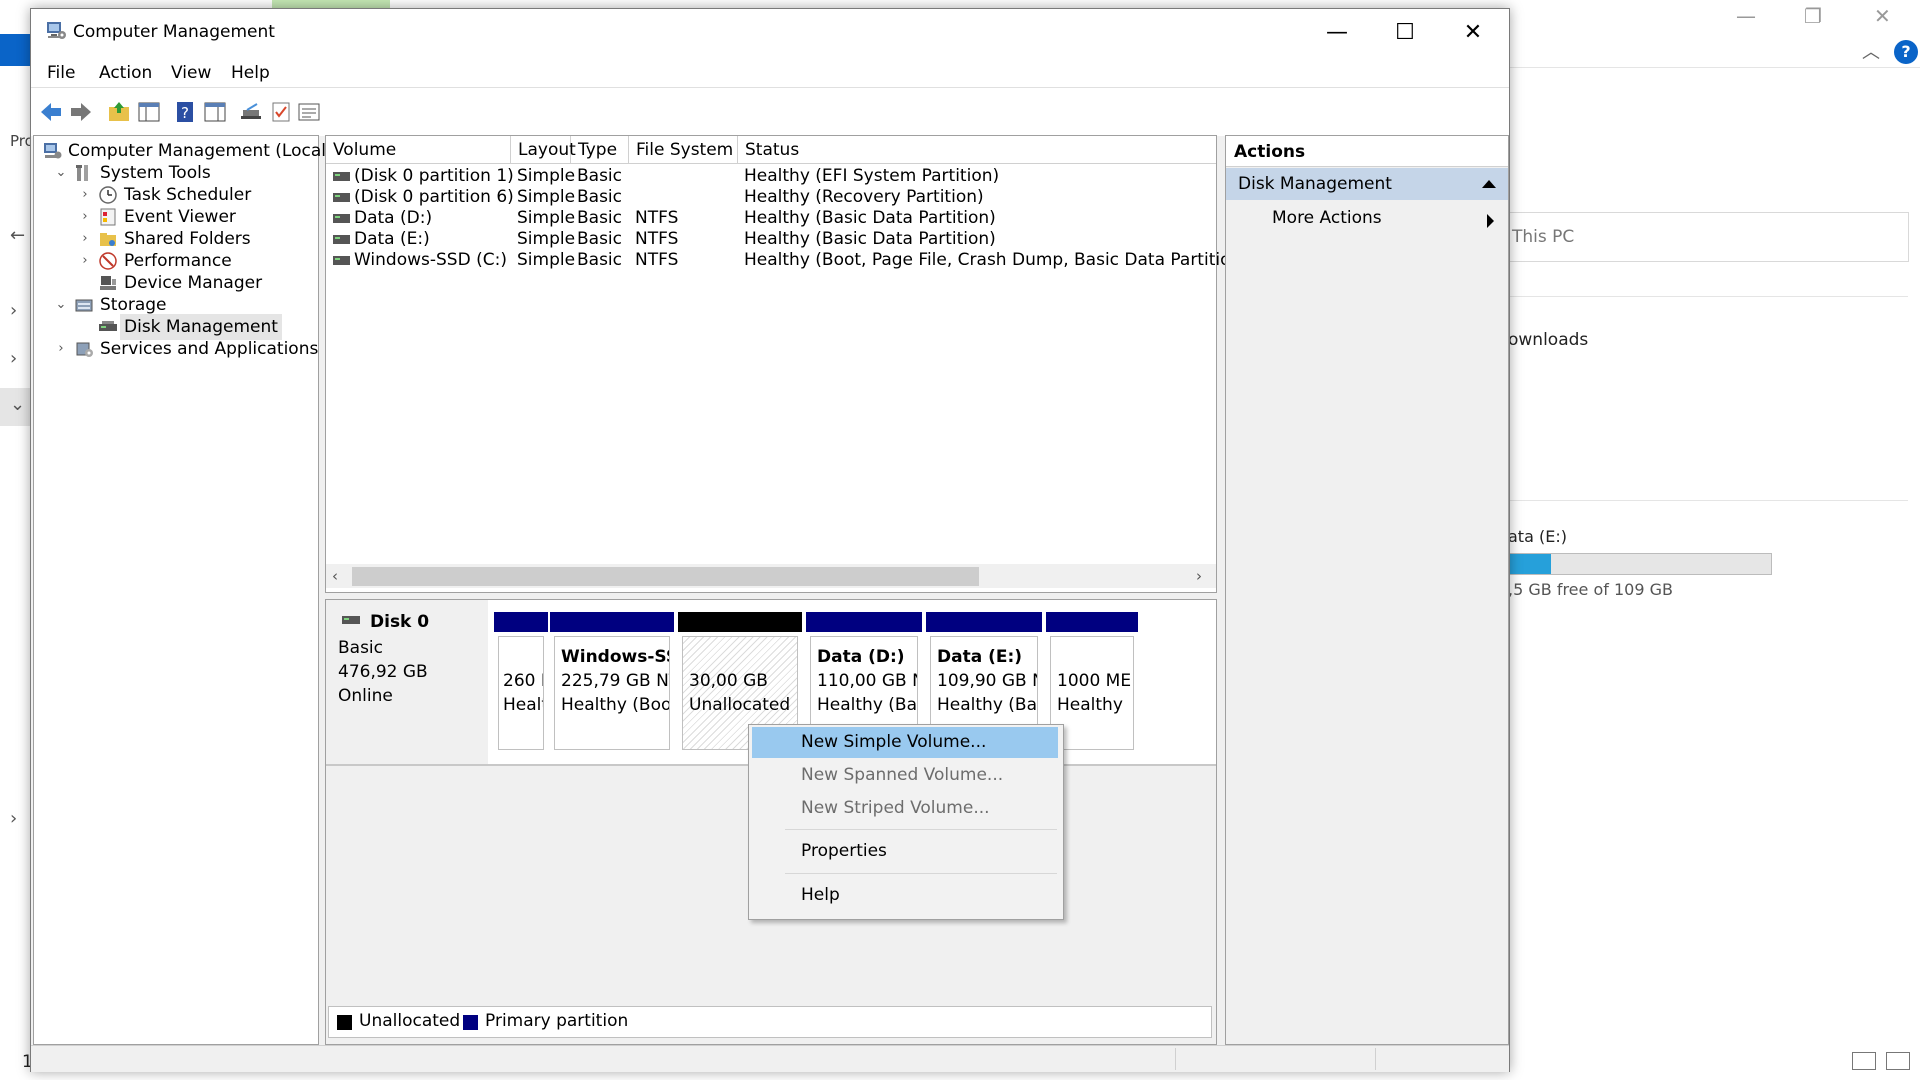  What do you see at coordinates (1906, 52) in the screenshot?
I see `help-icon: ?` at bounding box center [1906, 52].